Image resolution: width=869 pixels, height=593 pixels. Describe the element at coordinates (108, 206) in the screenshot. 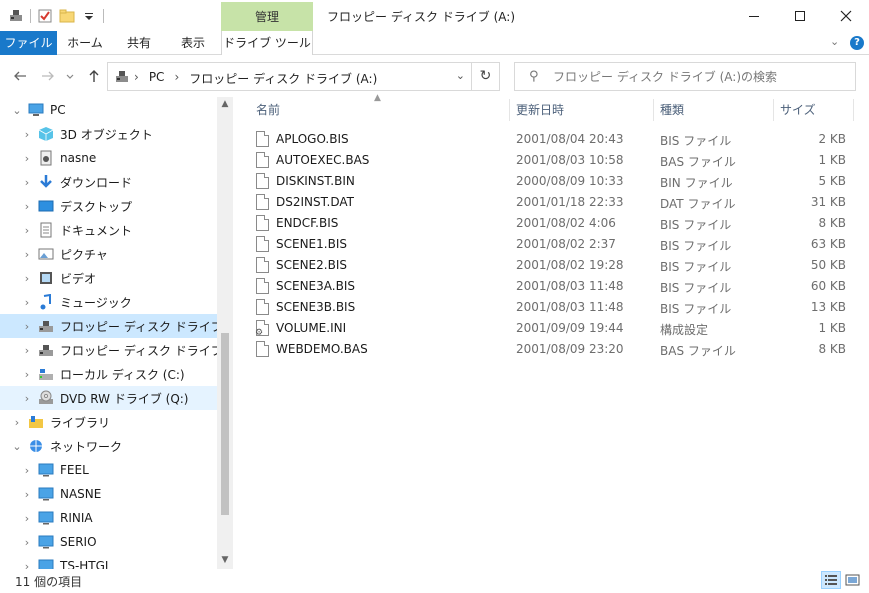

I see `nav-item: › デスクトップ` at that location.